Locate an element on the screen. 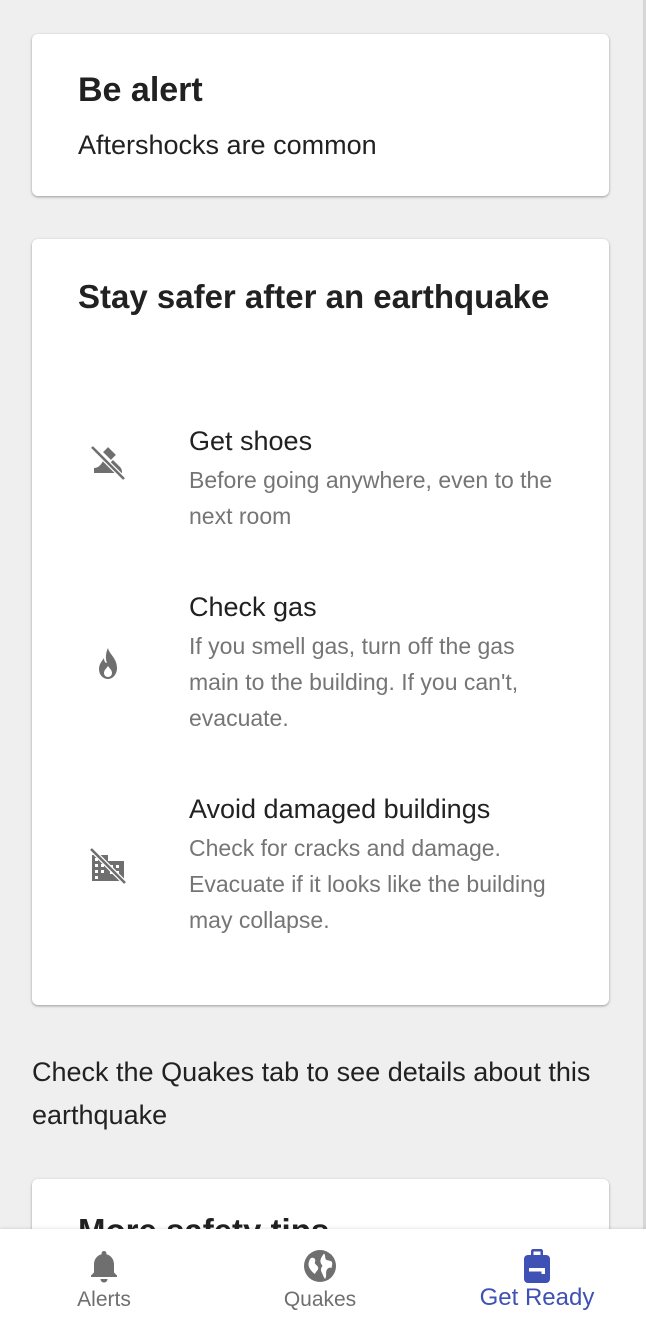 Image resolution: width=646 pixels, height=1326 pixels. no-building-icon is located at coordinates (108, 865).